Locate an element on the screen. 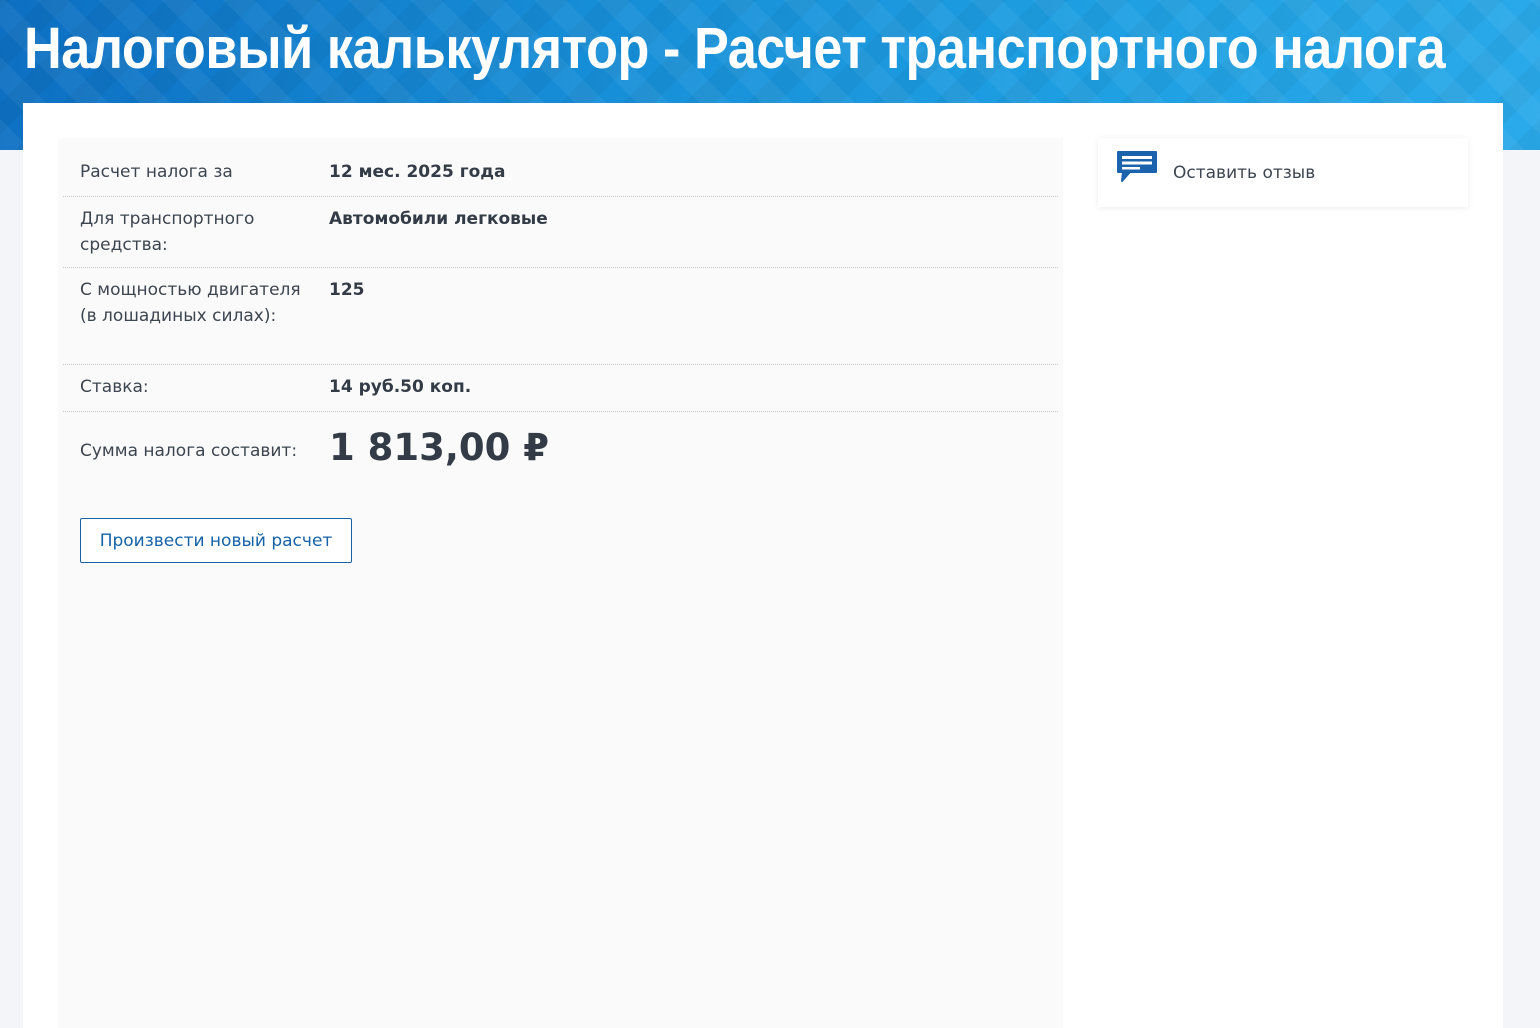 This screenshot has width=1540, height=1028. tax-sum-value: 1 813,00 ₽ is located at coordinates (439, 447).